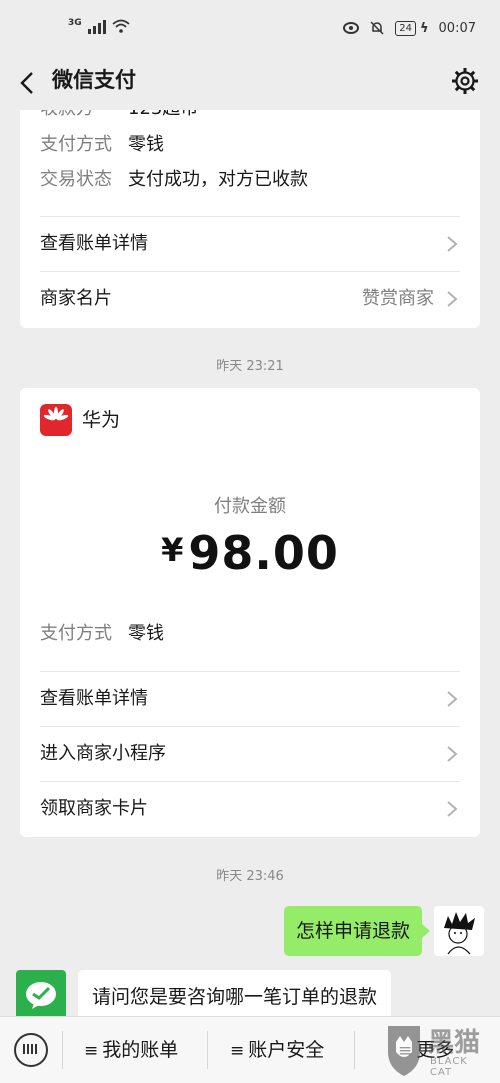 Image resolution: width=500 pixels, height=1083 pixels. What do you see at coordinates (459, 931) in the screenshot?
I see `user-avatar` at bounding box center [459, 931].